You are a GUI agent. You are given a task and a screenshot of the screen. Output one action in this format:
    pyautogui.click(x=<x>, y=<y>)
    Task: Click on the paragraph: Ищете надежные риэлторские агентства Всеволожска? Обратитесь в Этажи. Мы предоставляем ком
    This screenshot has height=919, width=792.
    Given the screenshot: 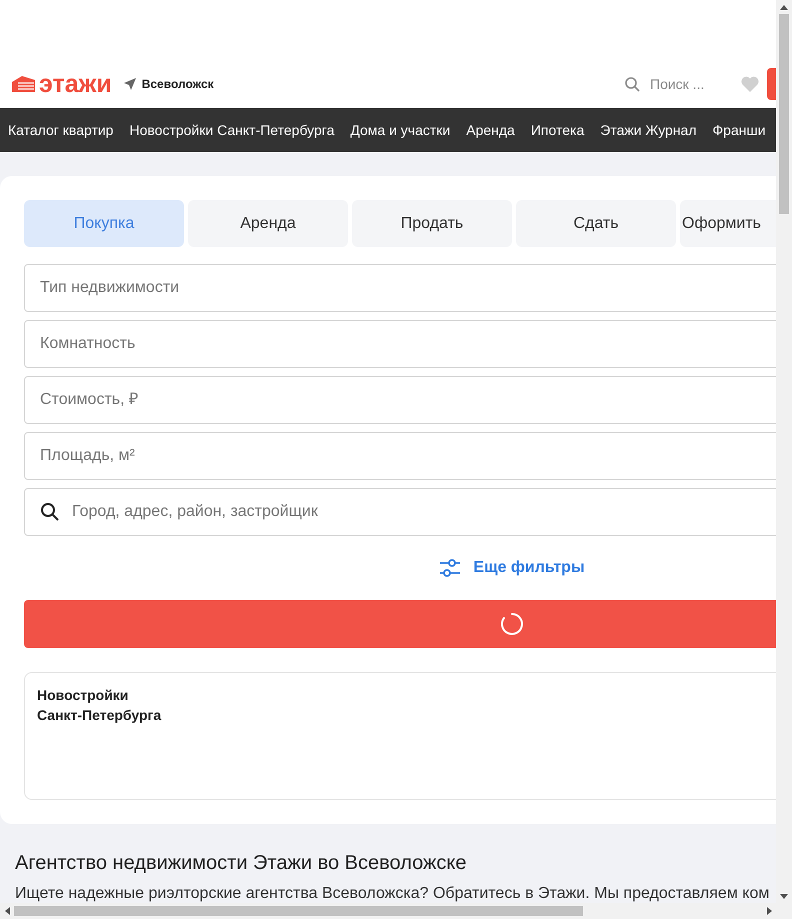 What is the action you would take?
    pyautogui.click(x=392, y=893)
    